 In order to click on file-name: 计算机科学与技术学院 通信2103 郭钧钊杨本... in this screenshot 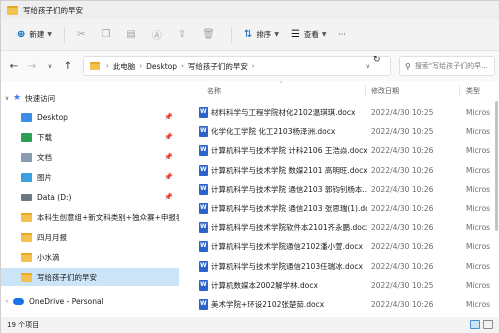, I will do `click(289, 189)`.